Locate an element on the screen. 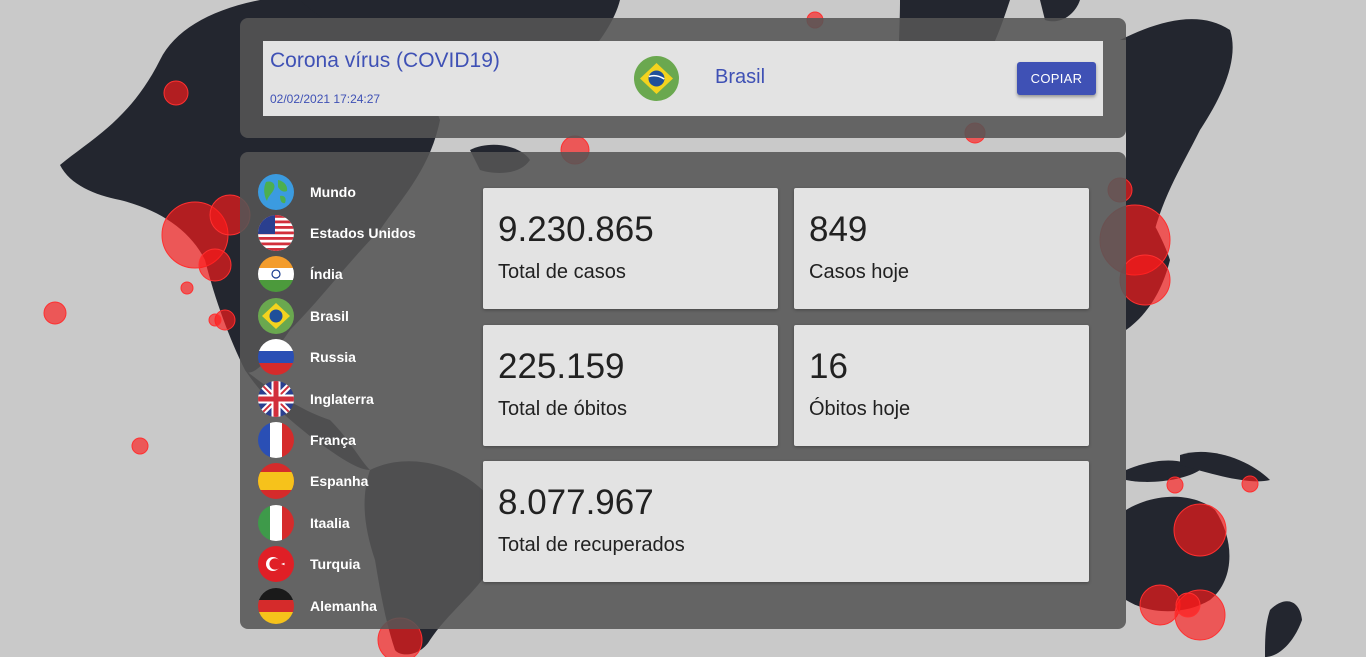 The width and height of the screenshot is (1366, 657). flag-uk-icon is located at coordinates (276, 398).